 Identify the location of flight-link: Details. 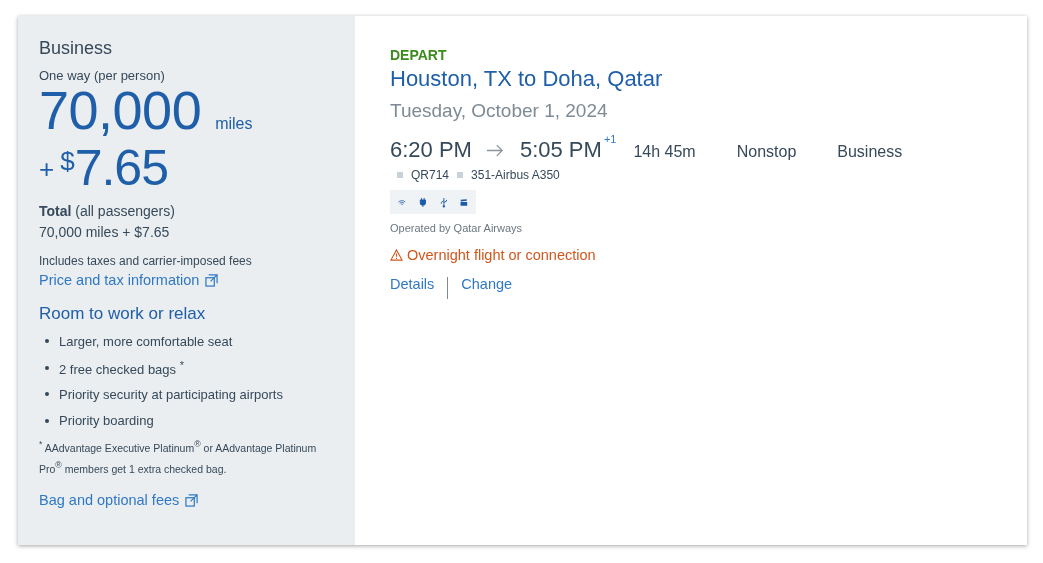
(412, 284).